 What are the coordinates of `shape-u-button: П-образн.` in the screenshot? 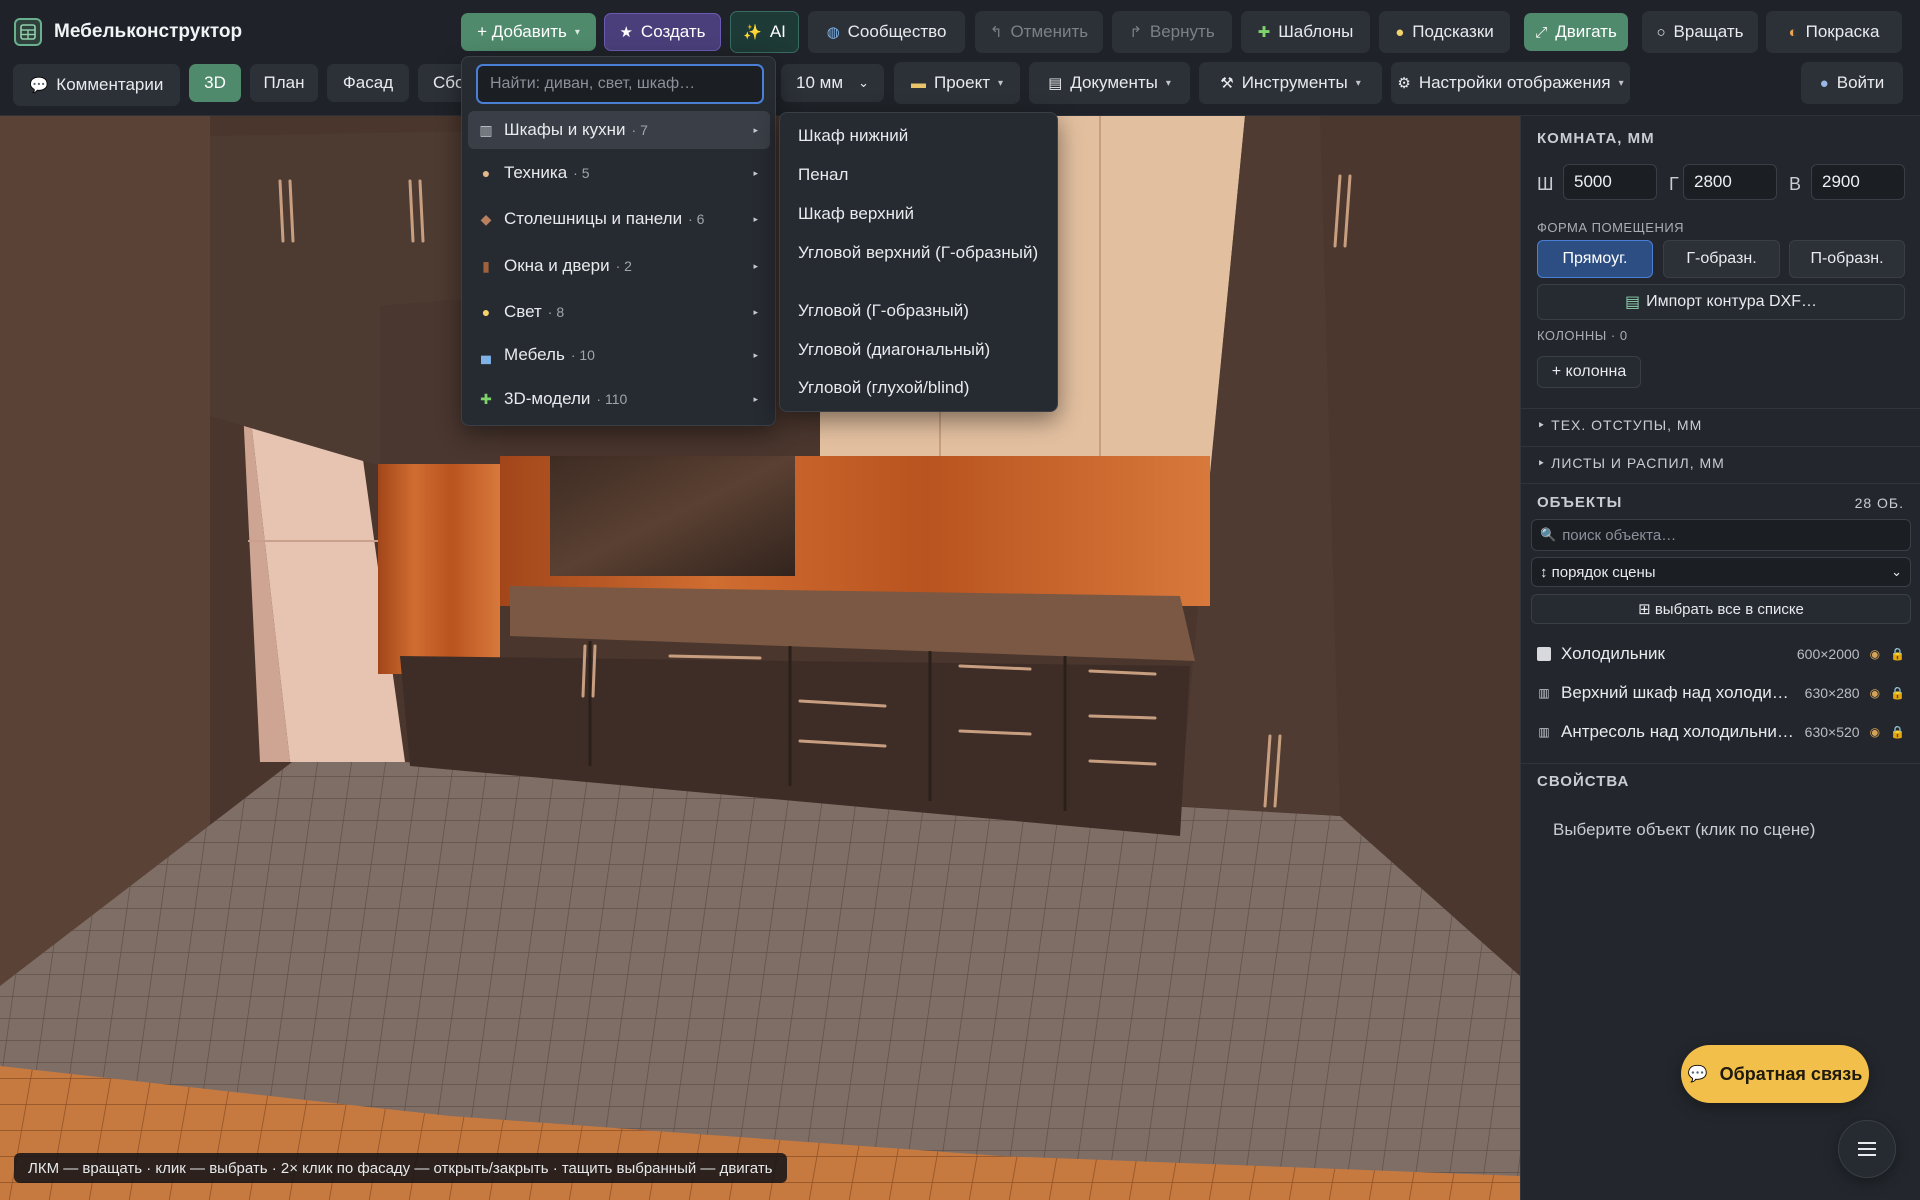 It's located at (1847, 259).